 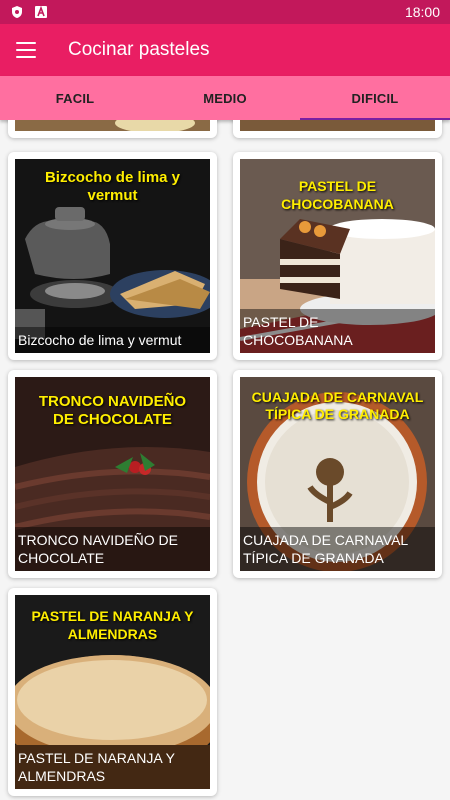 What do you see at coordinates (422, 12) in the screenshot?
I see `status-time: 18:00` at bounding box center [422, 12].